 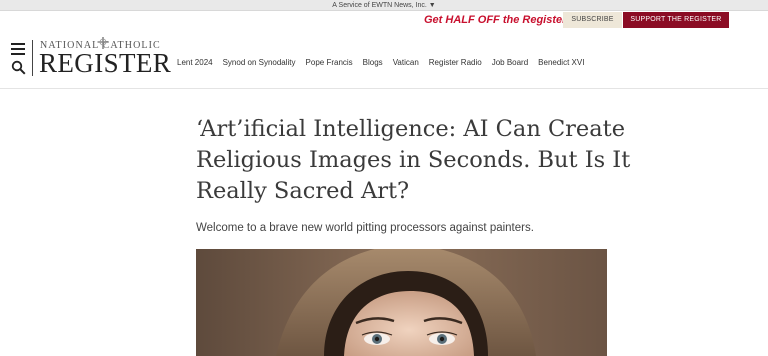 What do you see at coordinates (384, 88) in the screenshot?
I see `header-divider` at bounding box center [384, 88].